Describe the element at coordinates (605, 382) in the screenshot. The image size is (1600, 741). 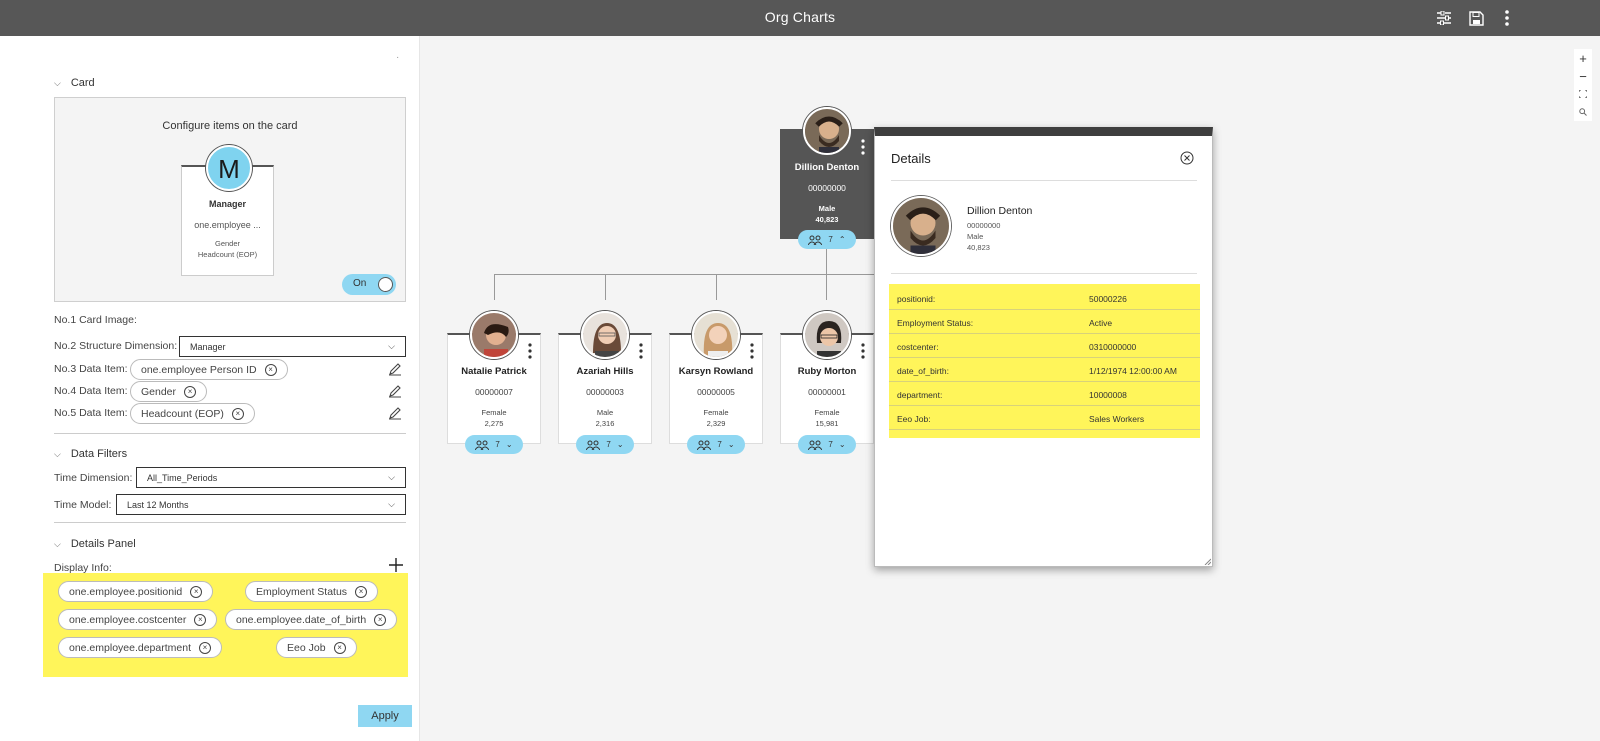
I see `org-card-child: Azariah Hills 00000003 Male 2,316 7 ⌄` at that location.